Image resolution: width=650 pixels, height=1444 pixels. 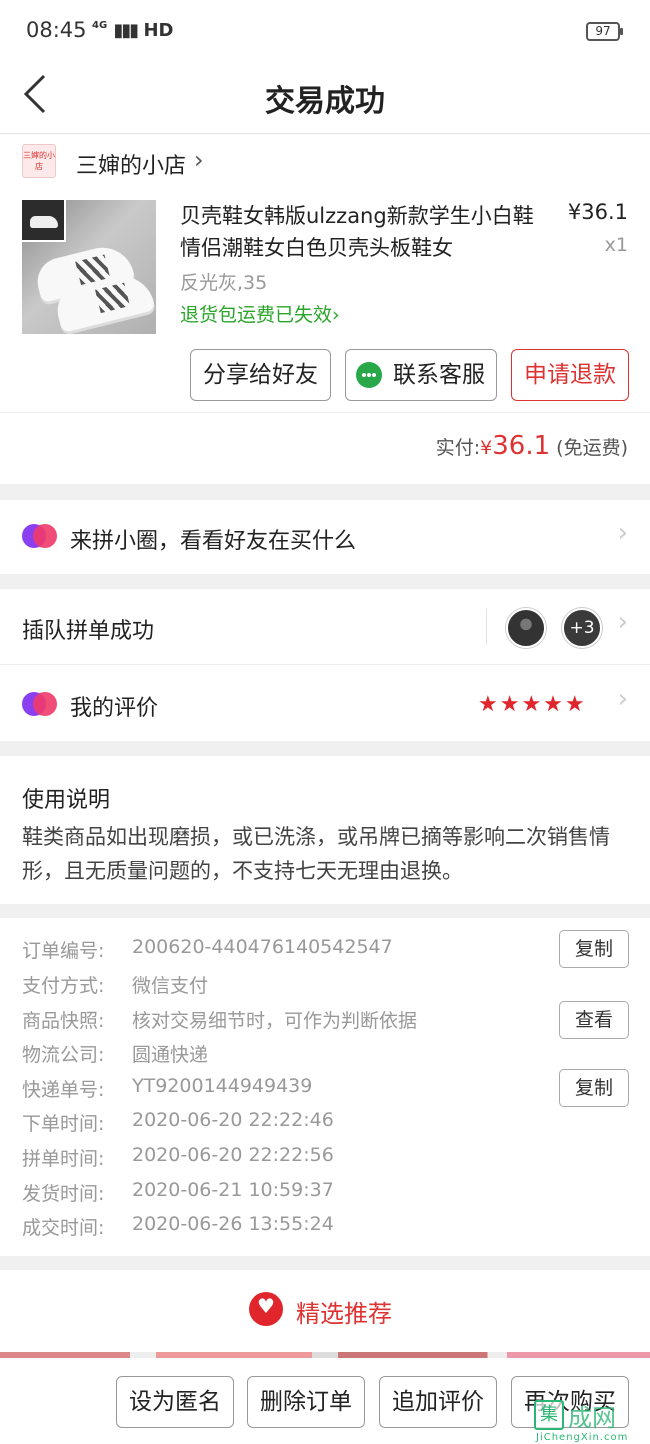 I want to click on product-price: ¥36.1, so click(x=597, y=212).